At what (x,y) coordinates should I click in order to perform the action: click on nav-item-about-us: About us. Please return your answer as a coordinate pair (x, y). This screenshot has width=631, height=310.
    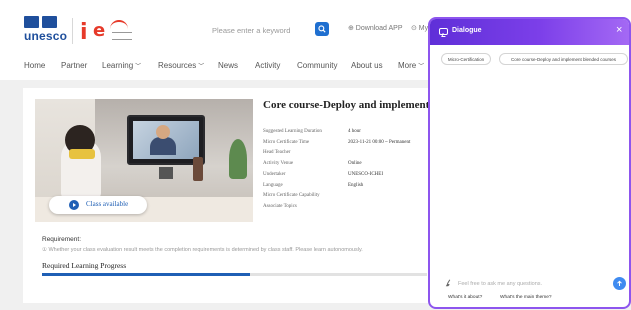
    Looking at the image, I should click on (367, 65).